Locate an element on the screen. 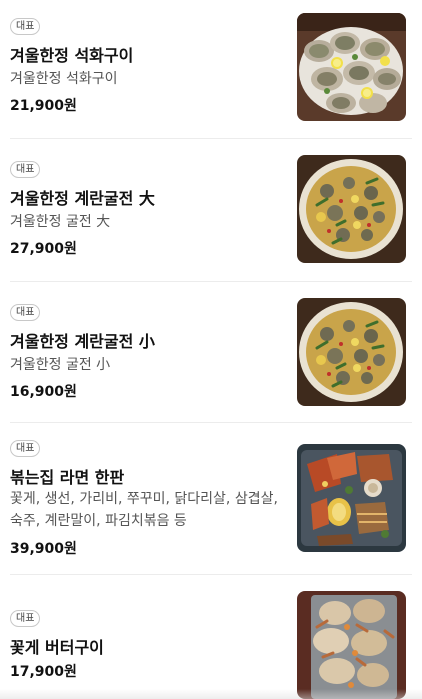 The image size is (422, 699). menu-item-description: 겨울한정 굴전 大 is located at coordinates (60, 222).